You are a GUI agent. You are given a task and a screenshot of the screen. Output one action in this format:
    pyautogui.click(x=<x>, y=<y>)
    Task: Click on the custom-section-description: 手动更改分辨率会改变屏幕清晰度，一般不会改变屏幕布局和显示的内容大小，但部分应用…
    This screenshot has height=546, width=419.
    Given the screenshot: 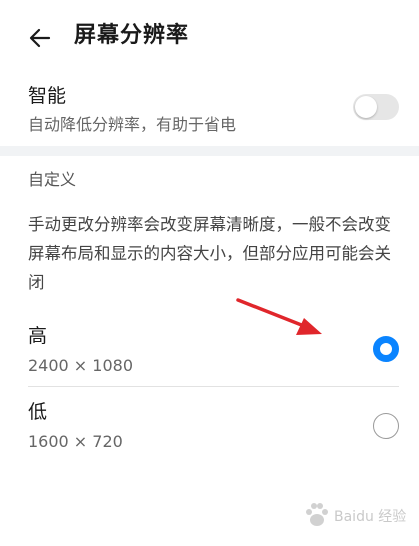 What is the action you would take?
    pyautogui.click(x=209, y=253)
    